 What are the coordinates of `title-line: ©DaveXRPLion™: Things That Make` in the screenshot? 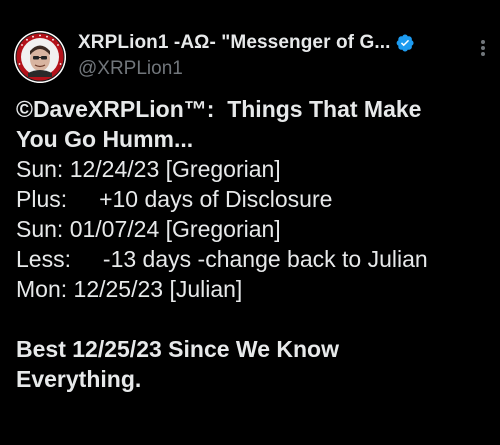 It's located at (219, 109).